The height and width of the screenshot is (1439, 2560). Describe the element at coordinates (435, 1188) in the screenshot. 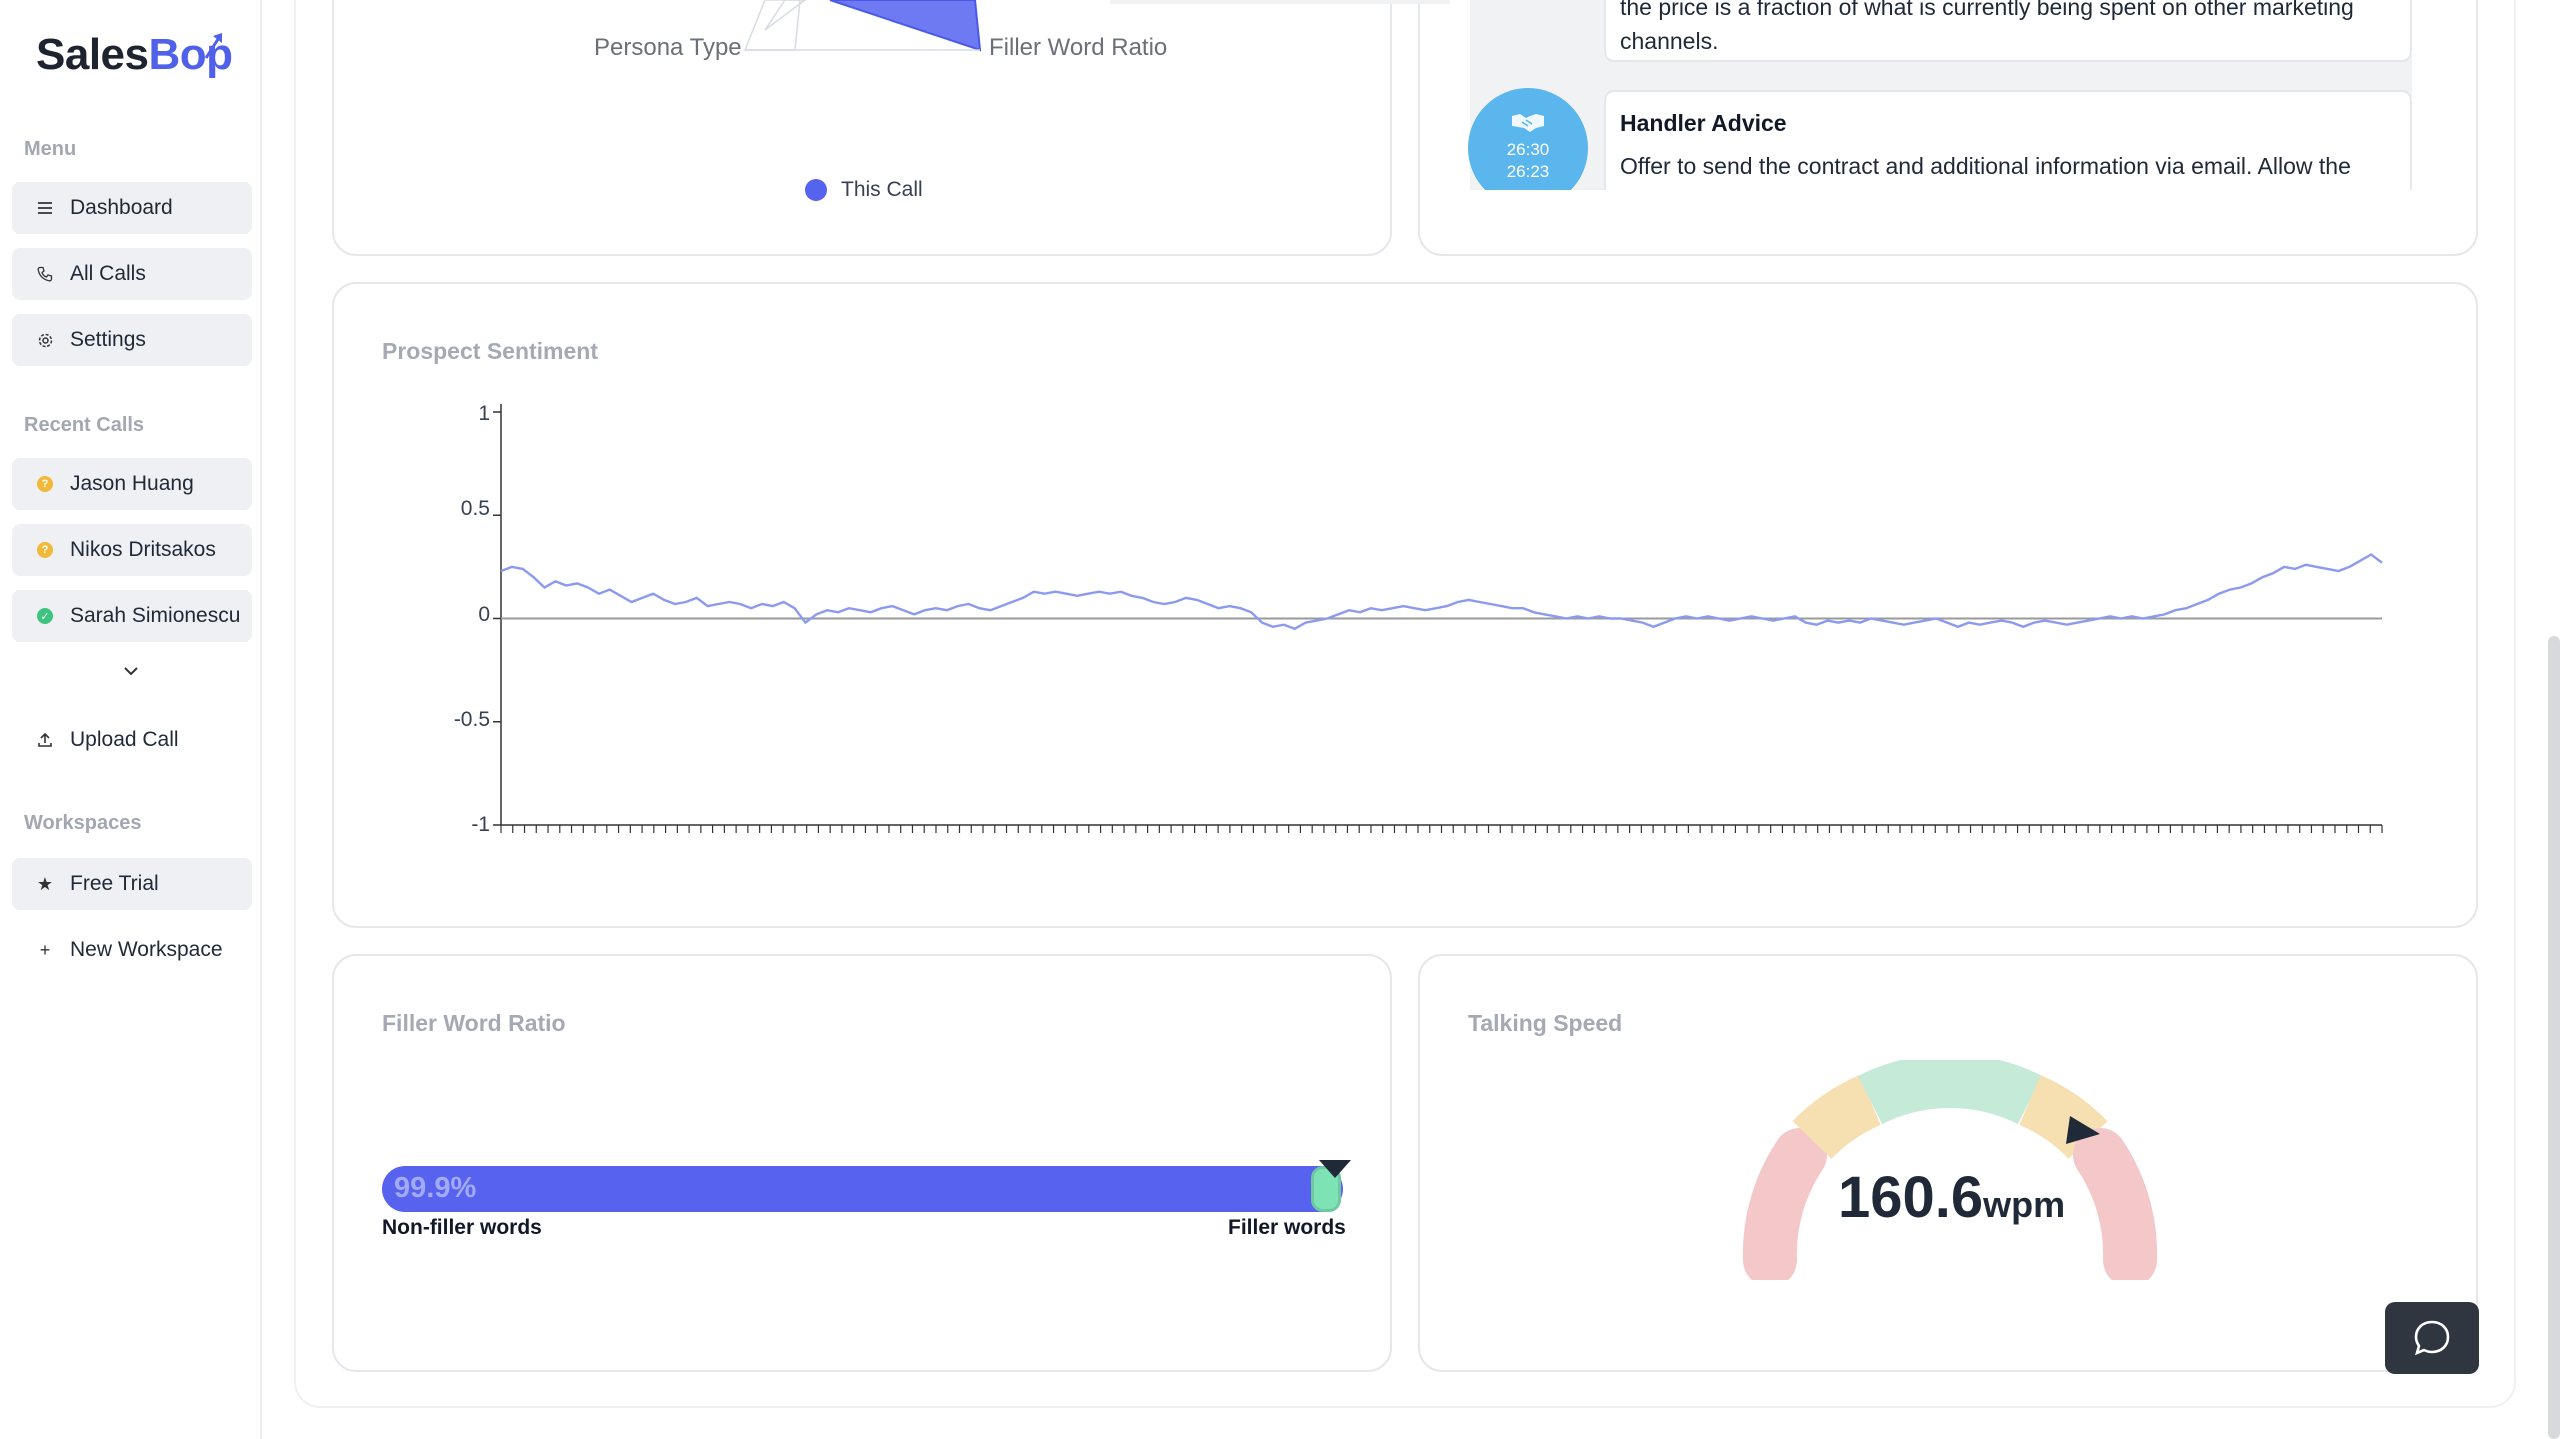

I see `filler-percent-label: 99.9%` at that location.